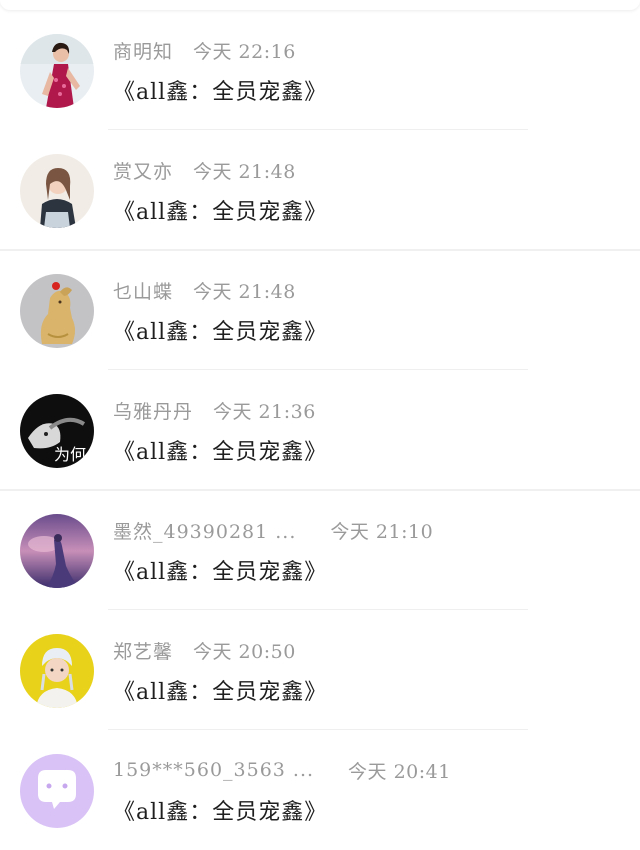 This screenshot has height=850, width=640. What do you see at coordinates (320, 790) in the screenshot?
I see `list-item: 159***560_3563 ... 今天 20:41 《all鑫：全员宠鑫》` at bounding box center [320, 790].